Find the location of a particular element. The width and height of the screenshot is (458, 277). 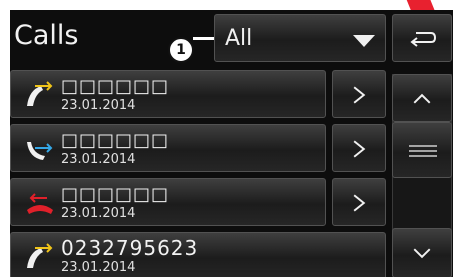

scroll-down-button is located at coordinates (422, 252).